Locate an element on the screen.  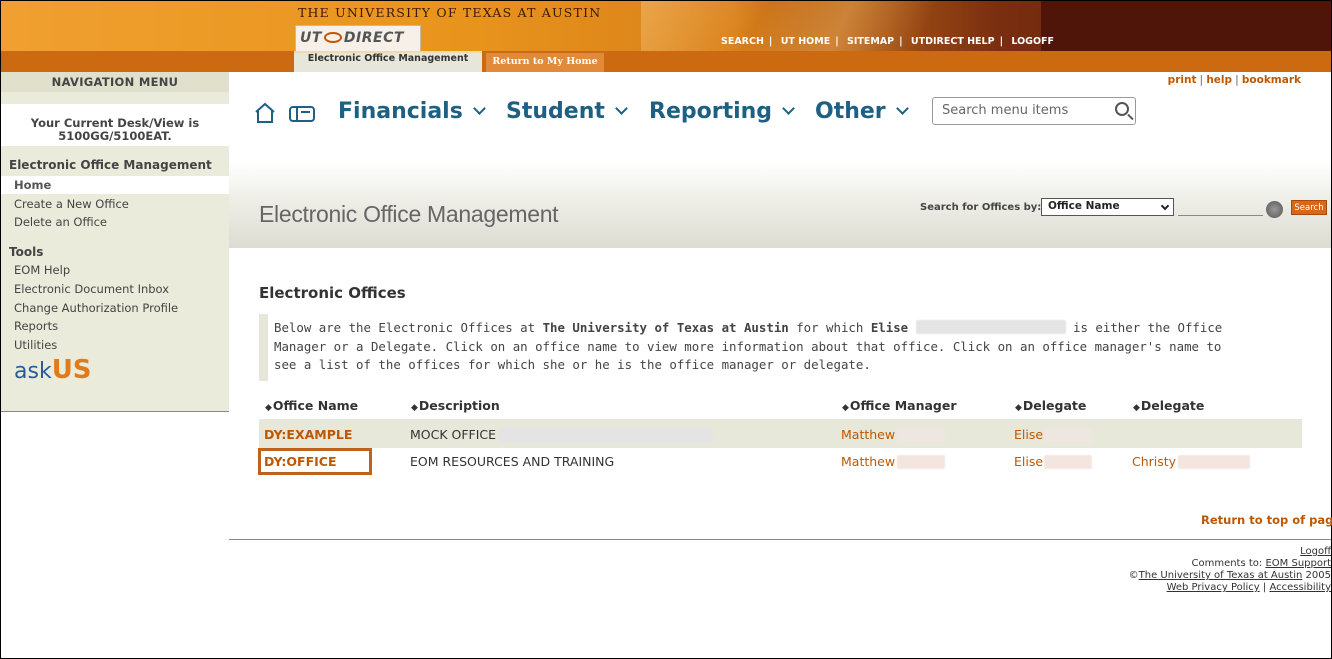
tab-electronic-office-management: Electronic Office Management is located at coordinates (388, 61).